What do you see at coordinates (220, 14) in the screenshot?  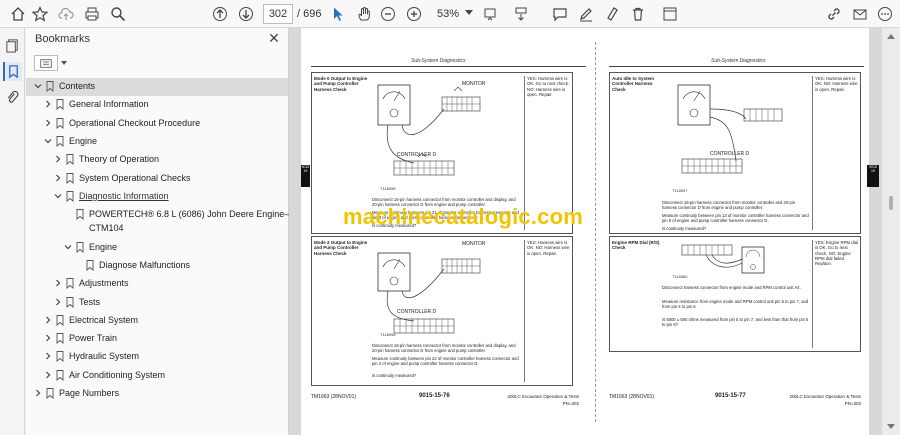 I see `prev-page-icon` at bounding box center [220, 14].